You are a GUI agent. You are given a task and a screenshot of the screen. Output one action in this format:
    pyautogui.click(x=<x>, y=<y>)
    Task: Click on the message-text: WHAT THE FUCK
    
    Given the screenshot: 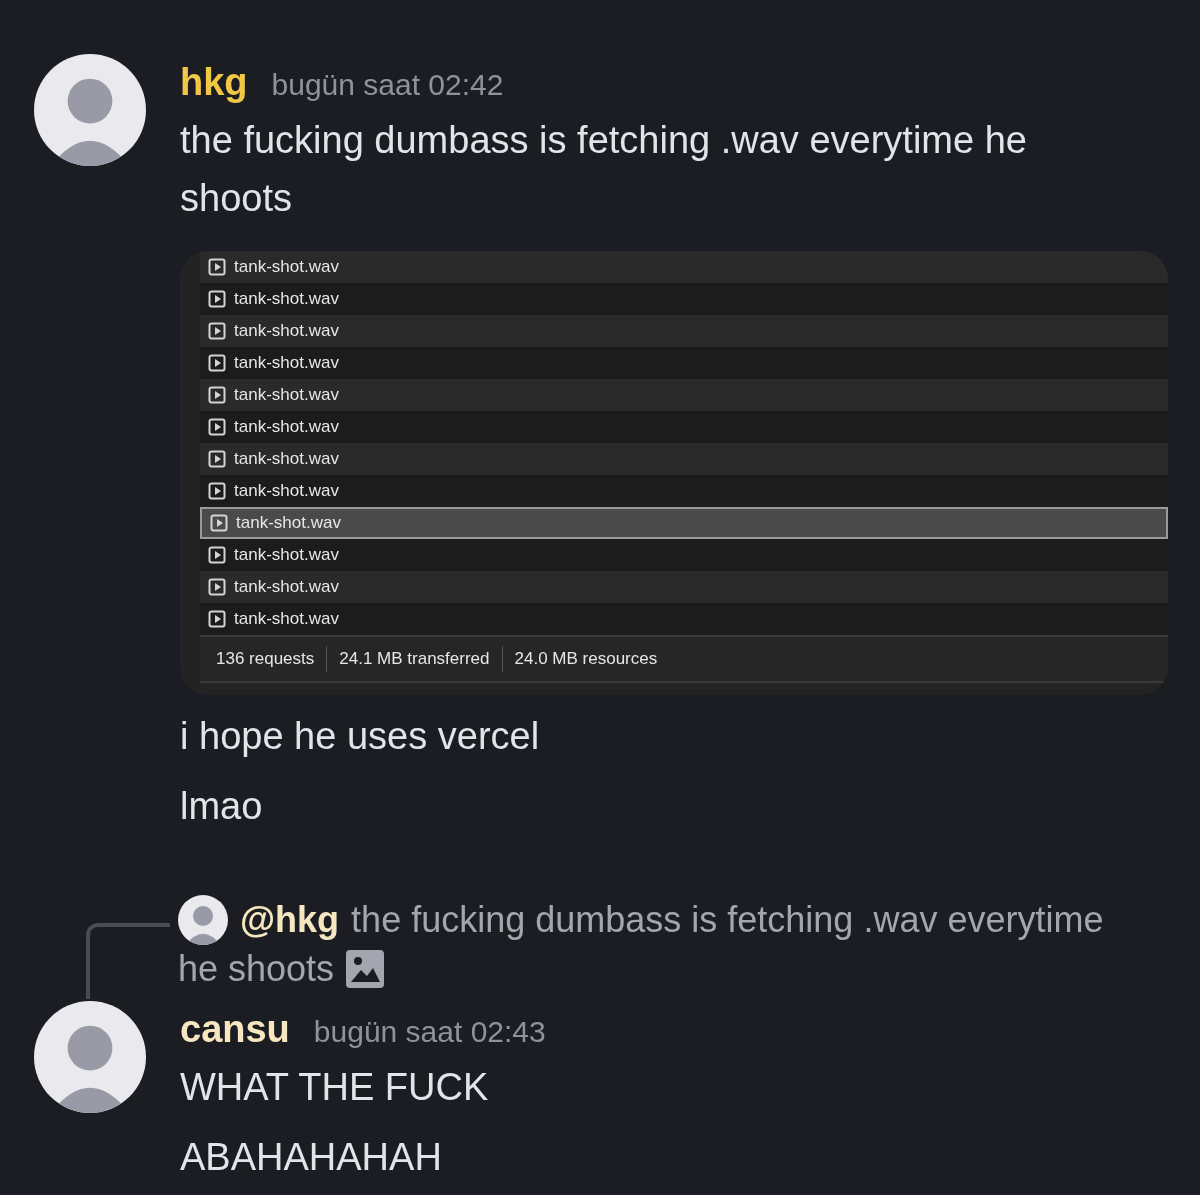 What is the action you would take?
    pyautogui.click(x=335, y=1087)
    